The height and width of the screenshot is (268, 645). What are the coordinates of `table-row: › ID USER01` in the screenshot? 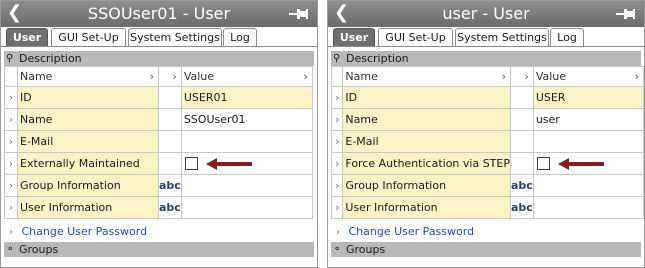 It's located at (158, 97).